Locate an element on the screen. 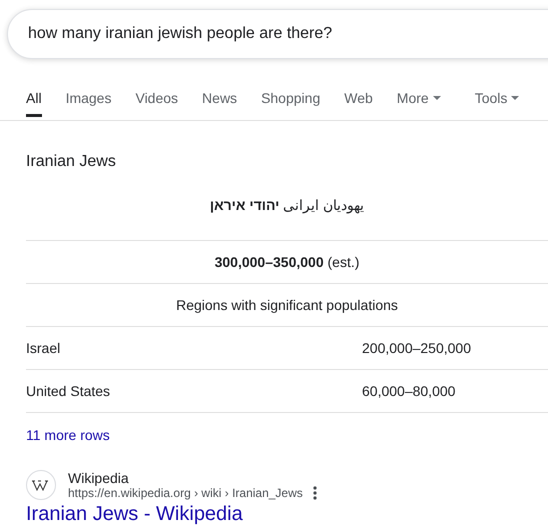 The image size is (548, 532). nav-tab: Web is located at coordinates (358, 100).